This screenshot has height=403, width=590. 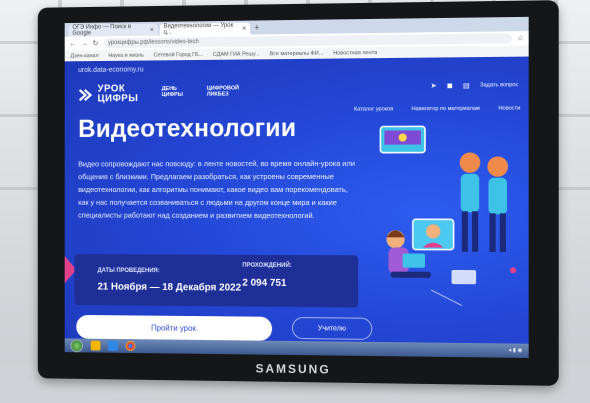 I want to click on page-title: Видеотехнологии, so click(x=187, y=129).